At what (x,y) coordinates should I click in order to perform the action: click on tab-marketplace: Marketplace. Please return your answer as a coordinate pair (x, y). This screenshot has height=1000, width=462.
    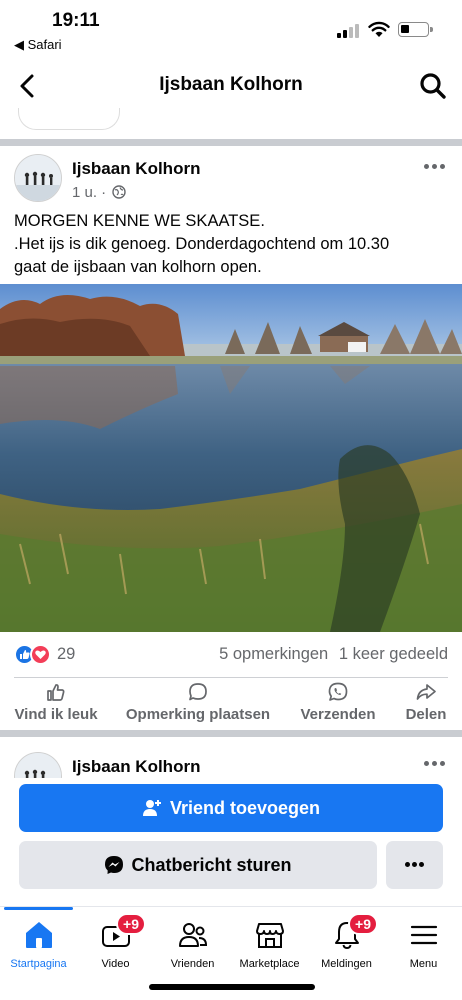
    Looking at the image, I should click on (269, 942).